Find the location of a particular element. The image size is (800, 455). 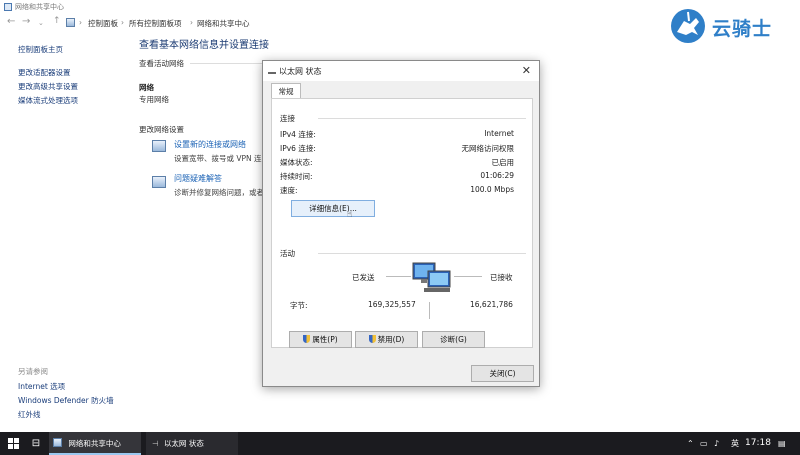

change-settings-label: 更改网络设置 is located at coordinates (161, 129).